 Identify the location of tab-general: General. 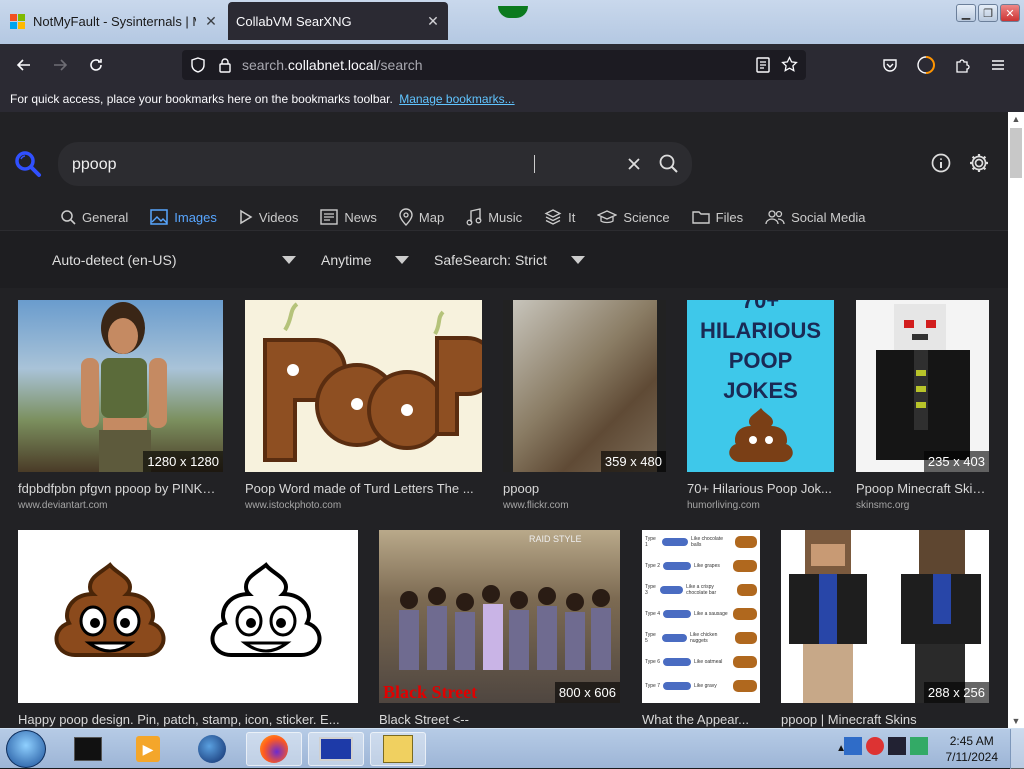
(94, 217).